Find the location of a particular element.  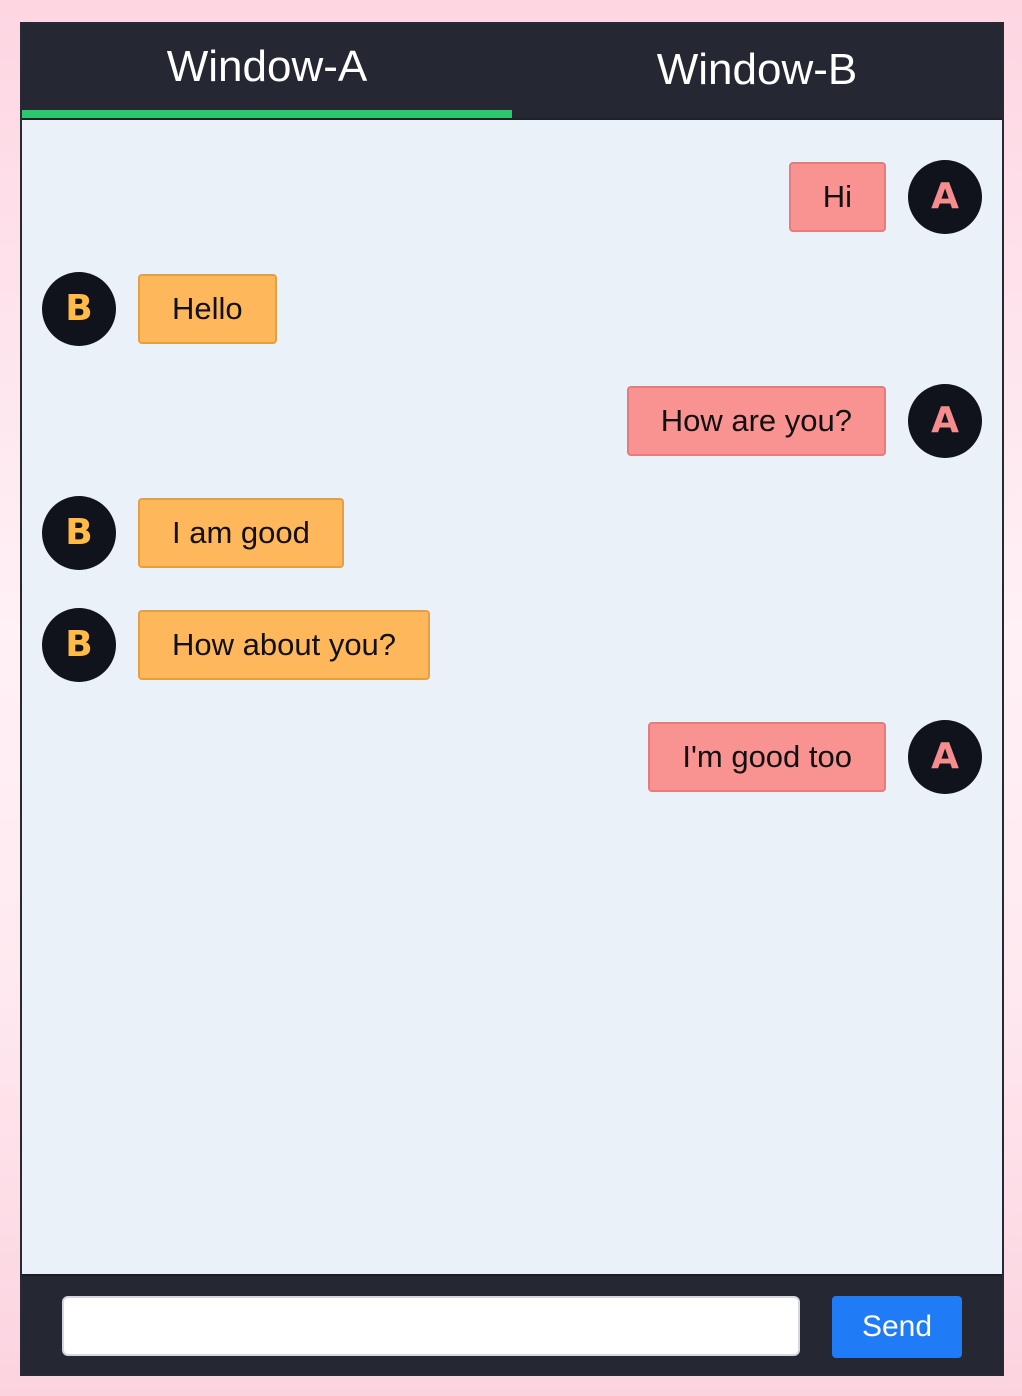

message-row-a: A How are you? is located at coordinates (804, 421).